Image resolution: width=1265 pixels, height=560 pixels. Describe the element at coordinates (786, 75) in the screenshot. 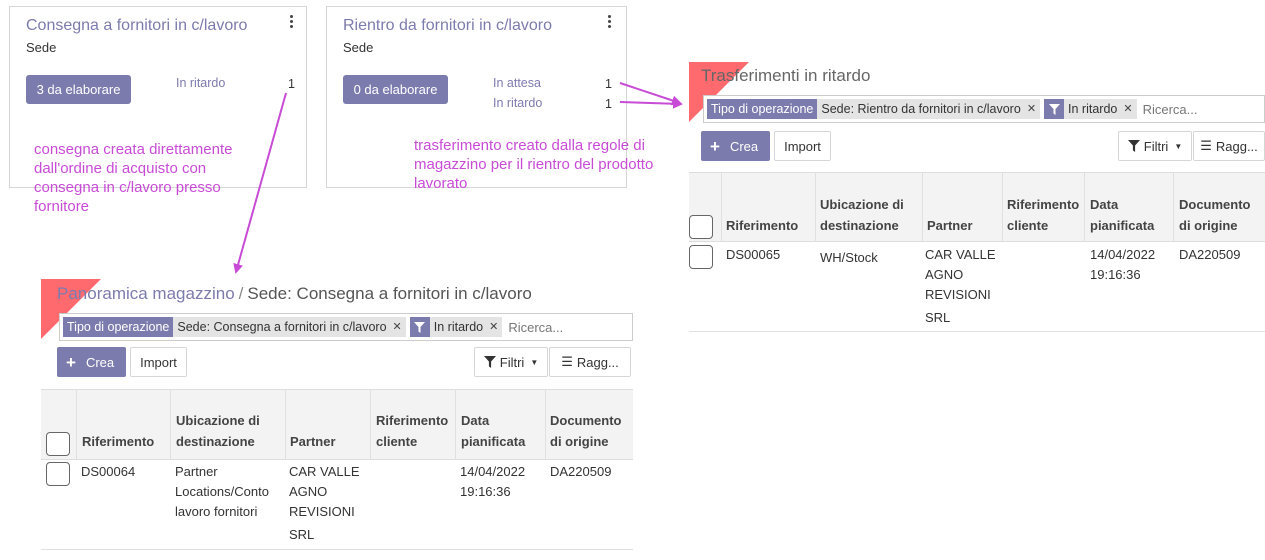

I see `page-title: Trasferimenti in ritardo` at that location.